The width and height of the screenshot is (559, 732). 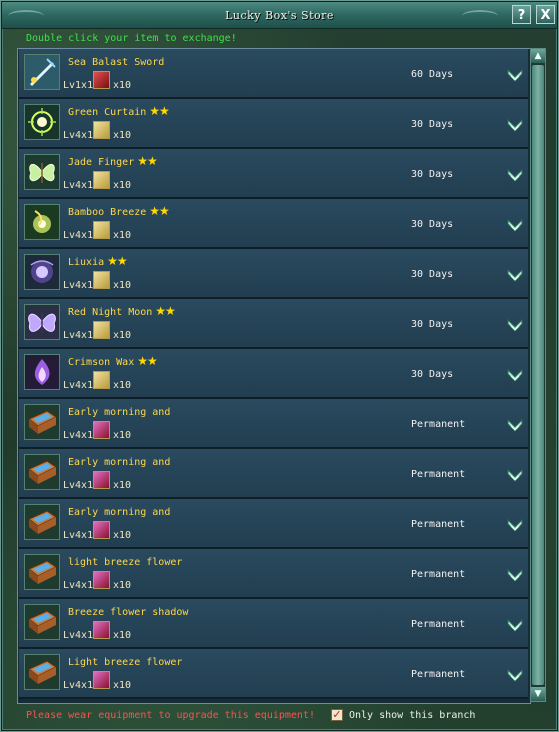 What do you see at coordinates (78, 85) in the screenshot?
I see `item-level: Lv1x1` at bounding box center [78, 85].